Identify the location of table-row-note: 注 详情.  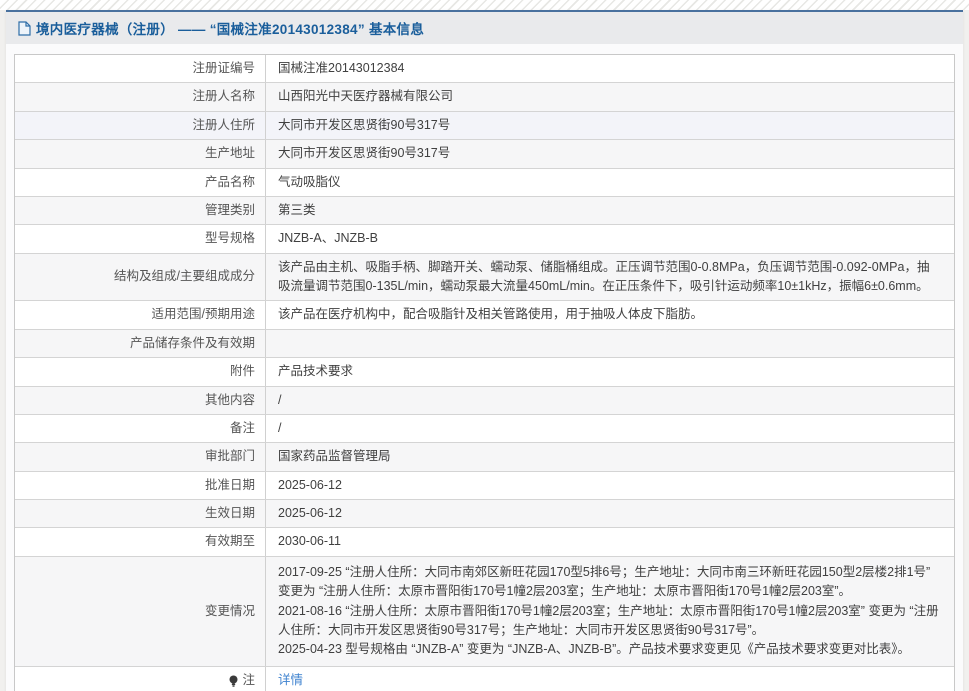
(484, 678).